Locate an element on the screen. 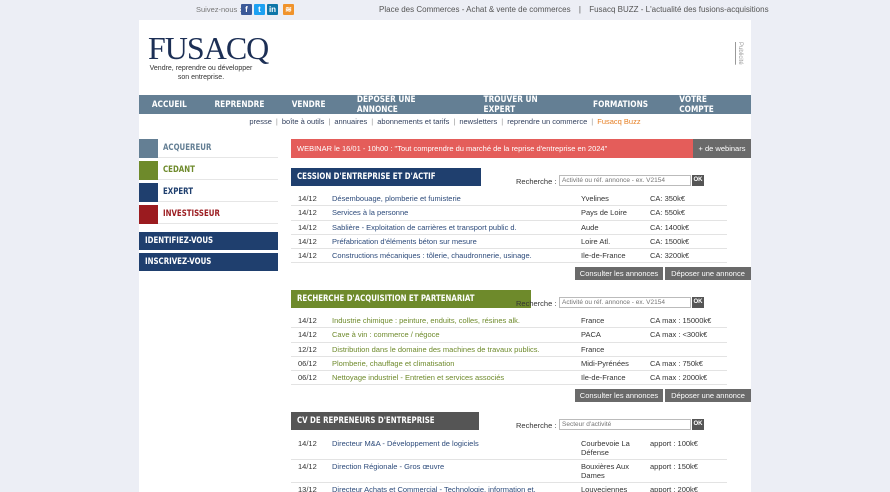 The image size is (890, 492). subnav-link: boîte à outils is located at coordinates (303, 121).